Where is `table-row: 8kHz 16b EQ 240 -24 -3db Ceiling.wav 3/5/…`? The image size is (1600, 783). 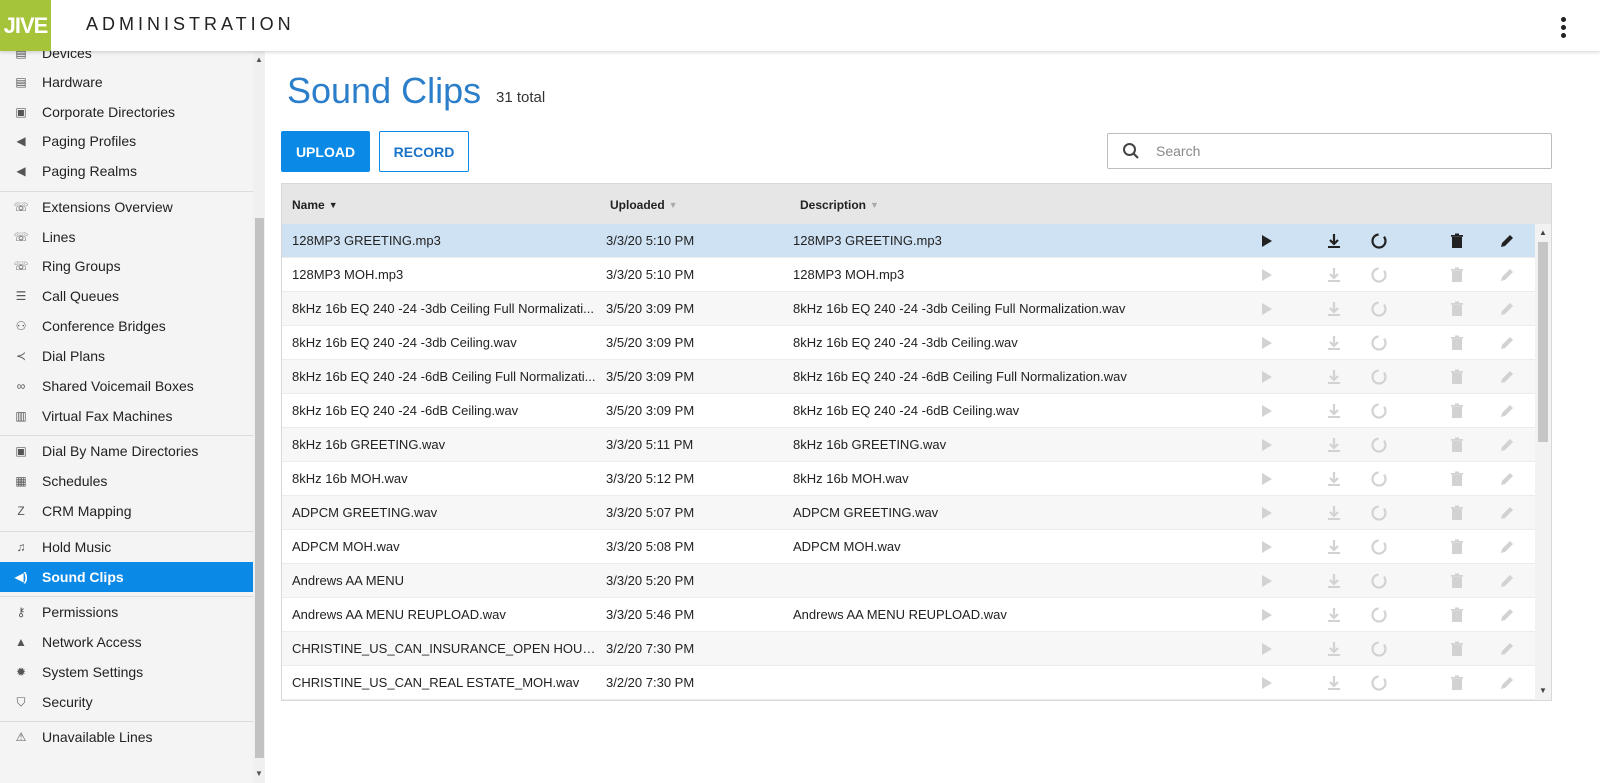 table-row: 8kHz 16b EQ 240 -24 -3db Ceiling.wav 3/5/… is located at coordinates (908, 343).